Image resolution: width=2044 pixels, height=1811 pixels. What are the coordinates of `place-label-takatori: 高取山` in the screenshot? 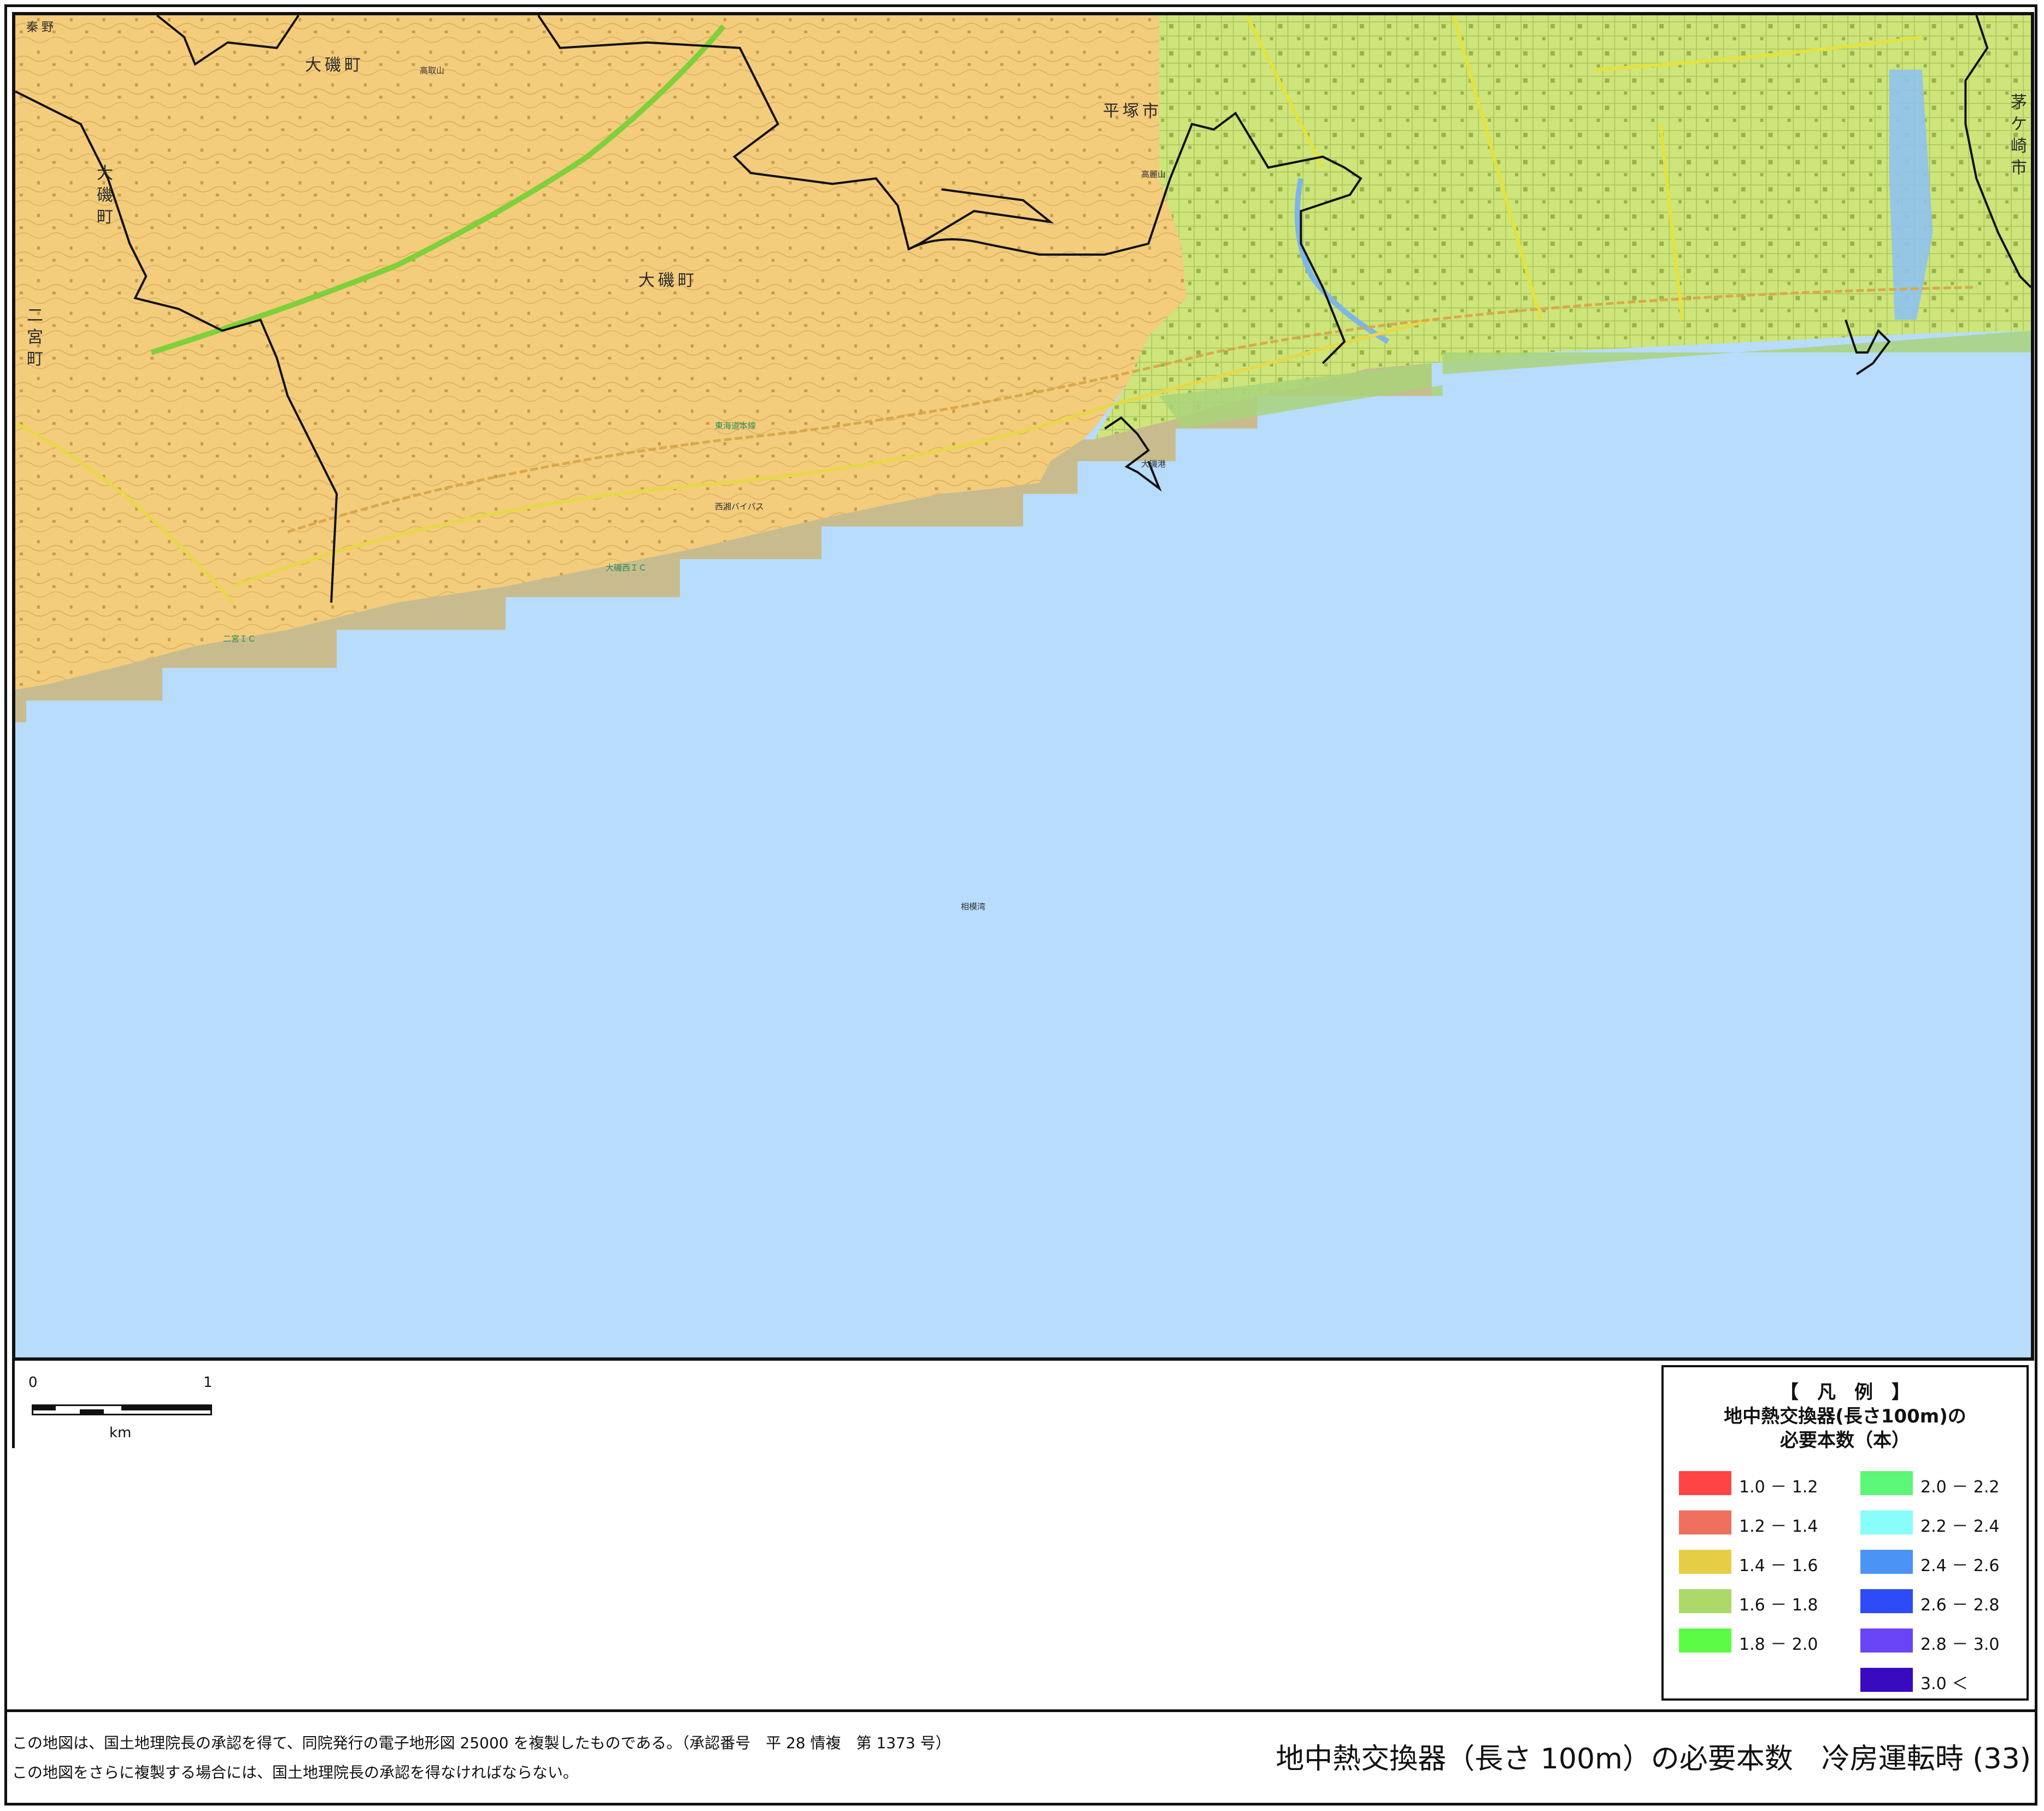 It's located at (432, 70).